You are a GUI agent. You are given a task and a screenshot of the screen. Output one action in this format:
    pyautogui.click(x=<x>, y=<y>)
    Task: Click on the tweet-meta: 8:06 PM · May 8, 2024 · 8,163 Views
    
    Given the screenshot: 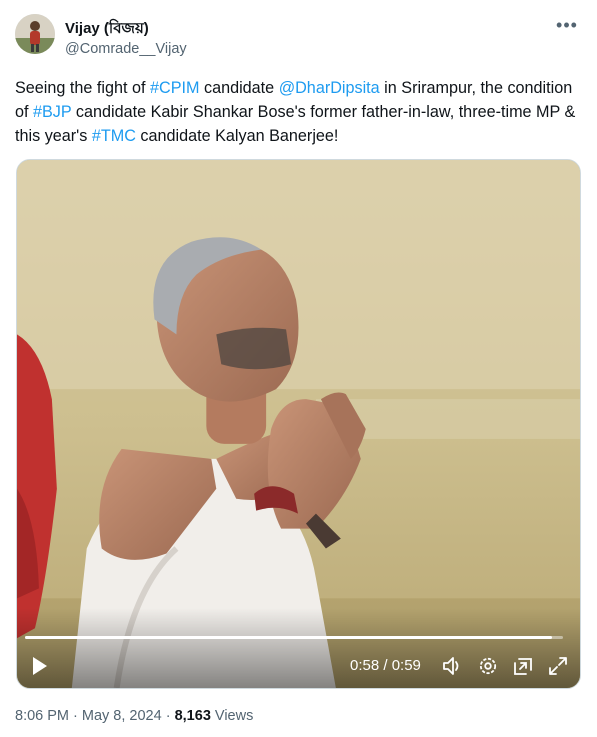 What is the action you would take?
    pyautogui.click(x=134, y=716)
    